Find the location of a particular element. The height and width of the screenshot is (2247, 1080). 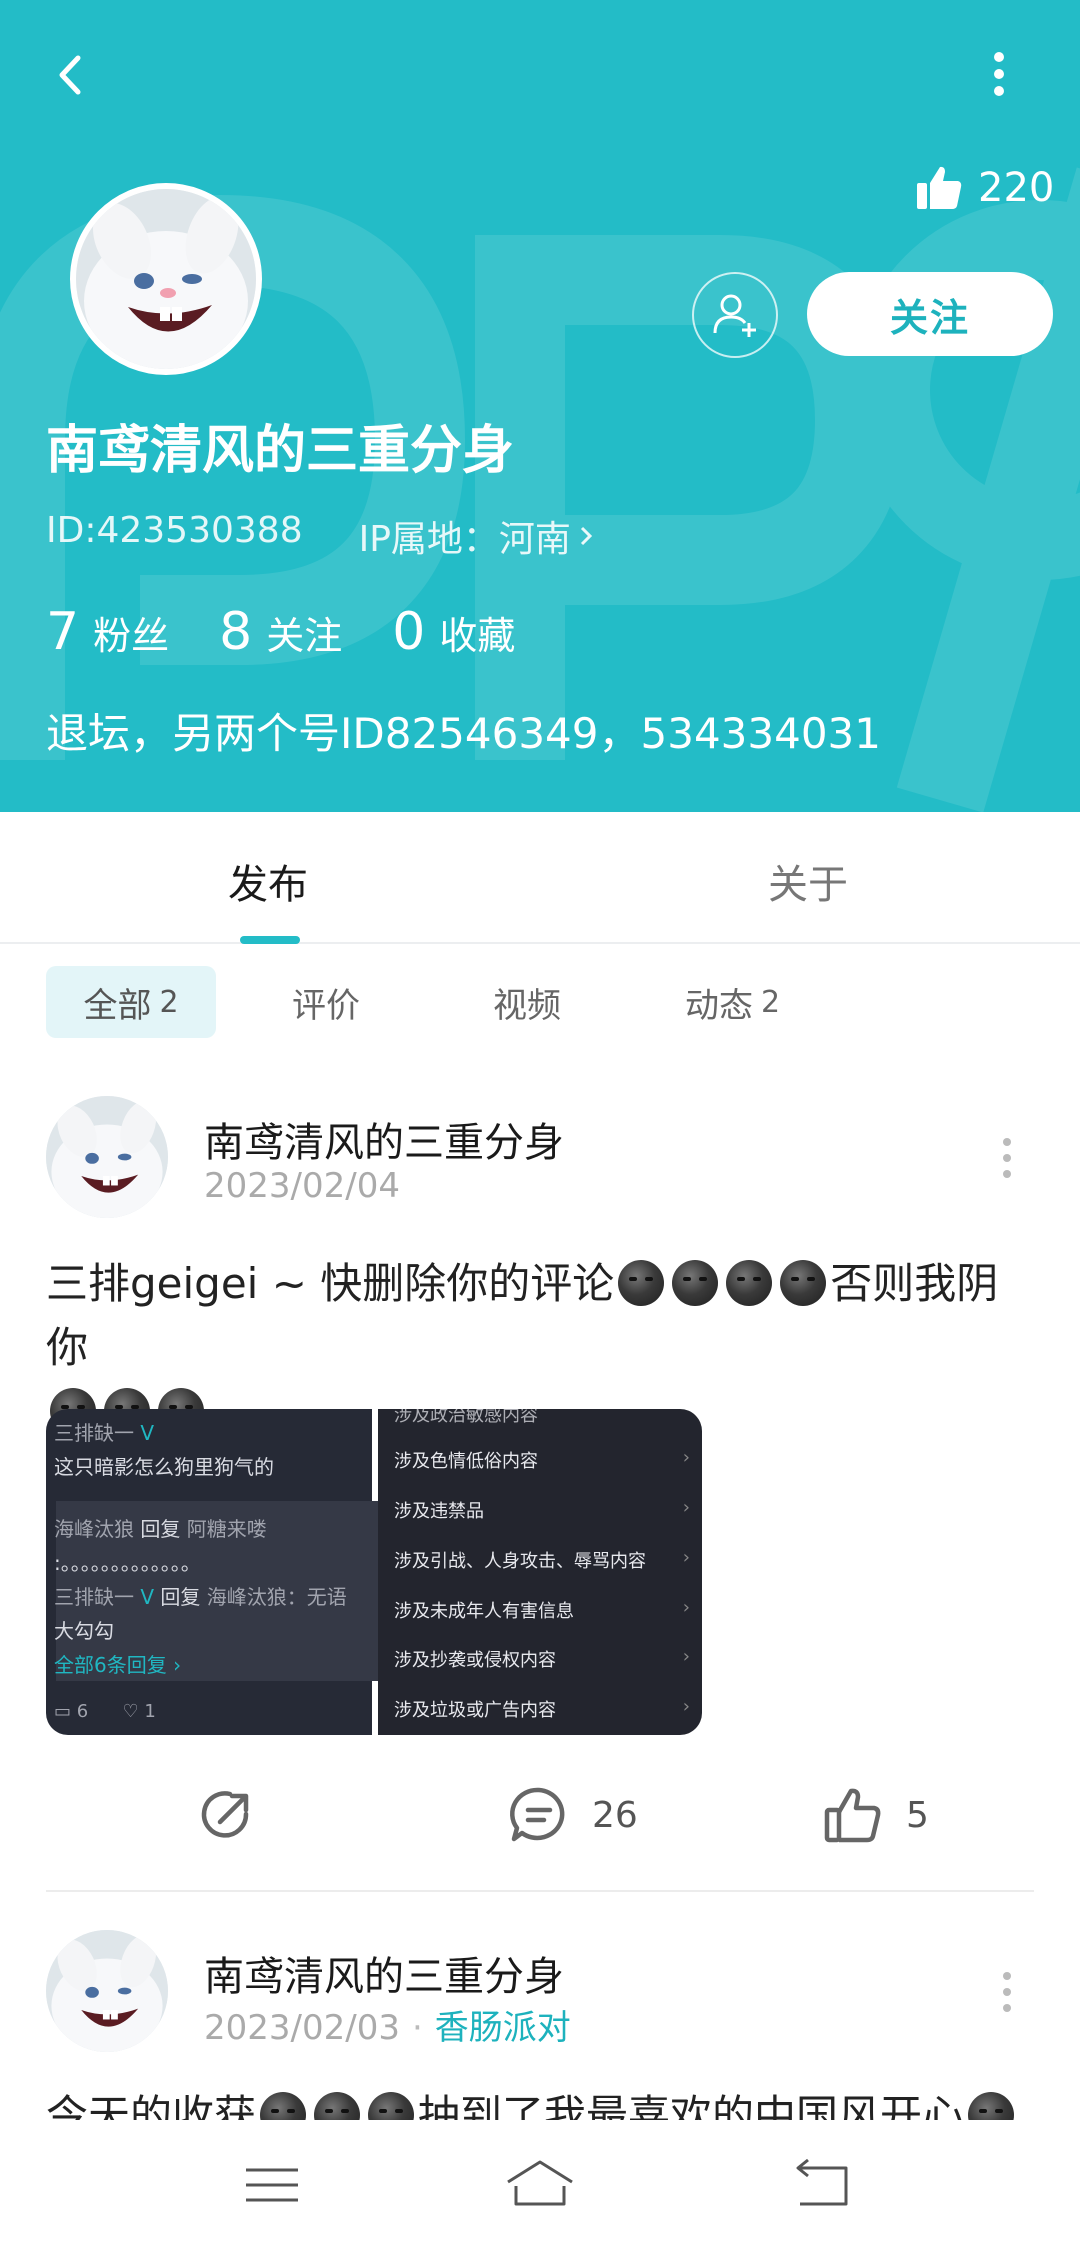

stats-row: 7 粉丝 8 关注 0 收藏 is located at coordinates (280, 632).